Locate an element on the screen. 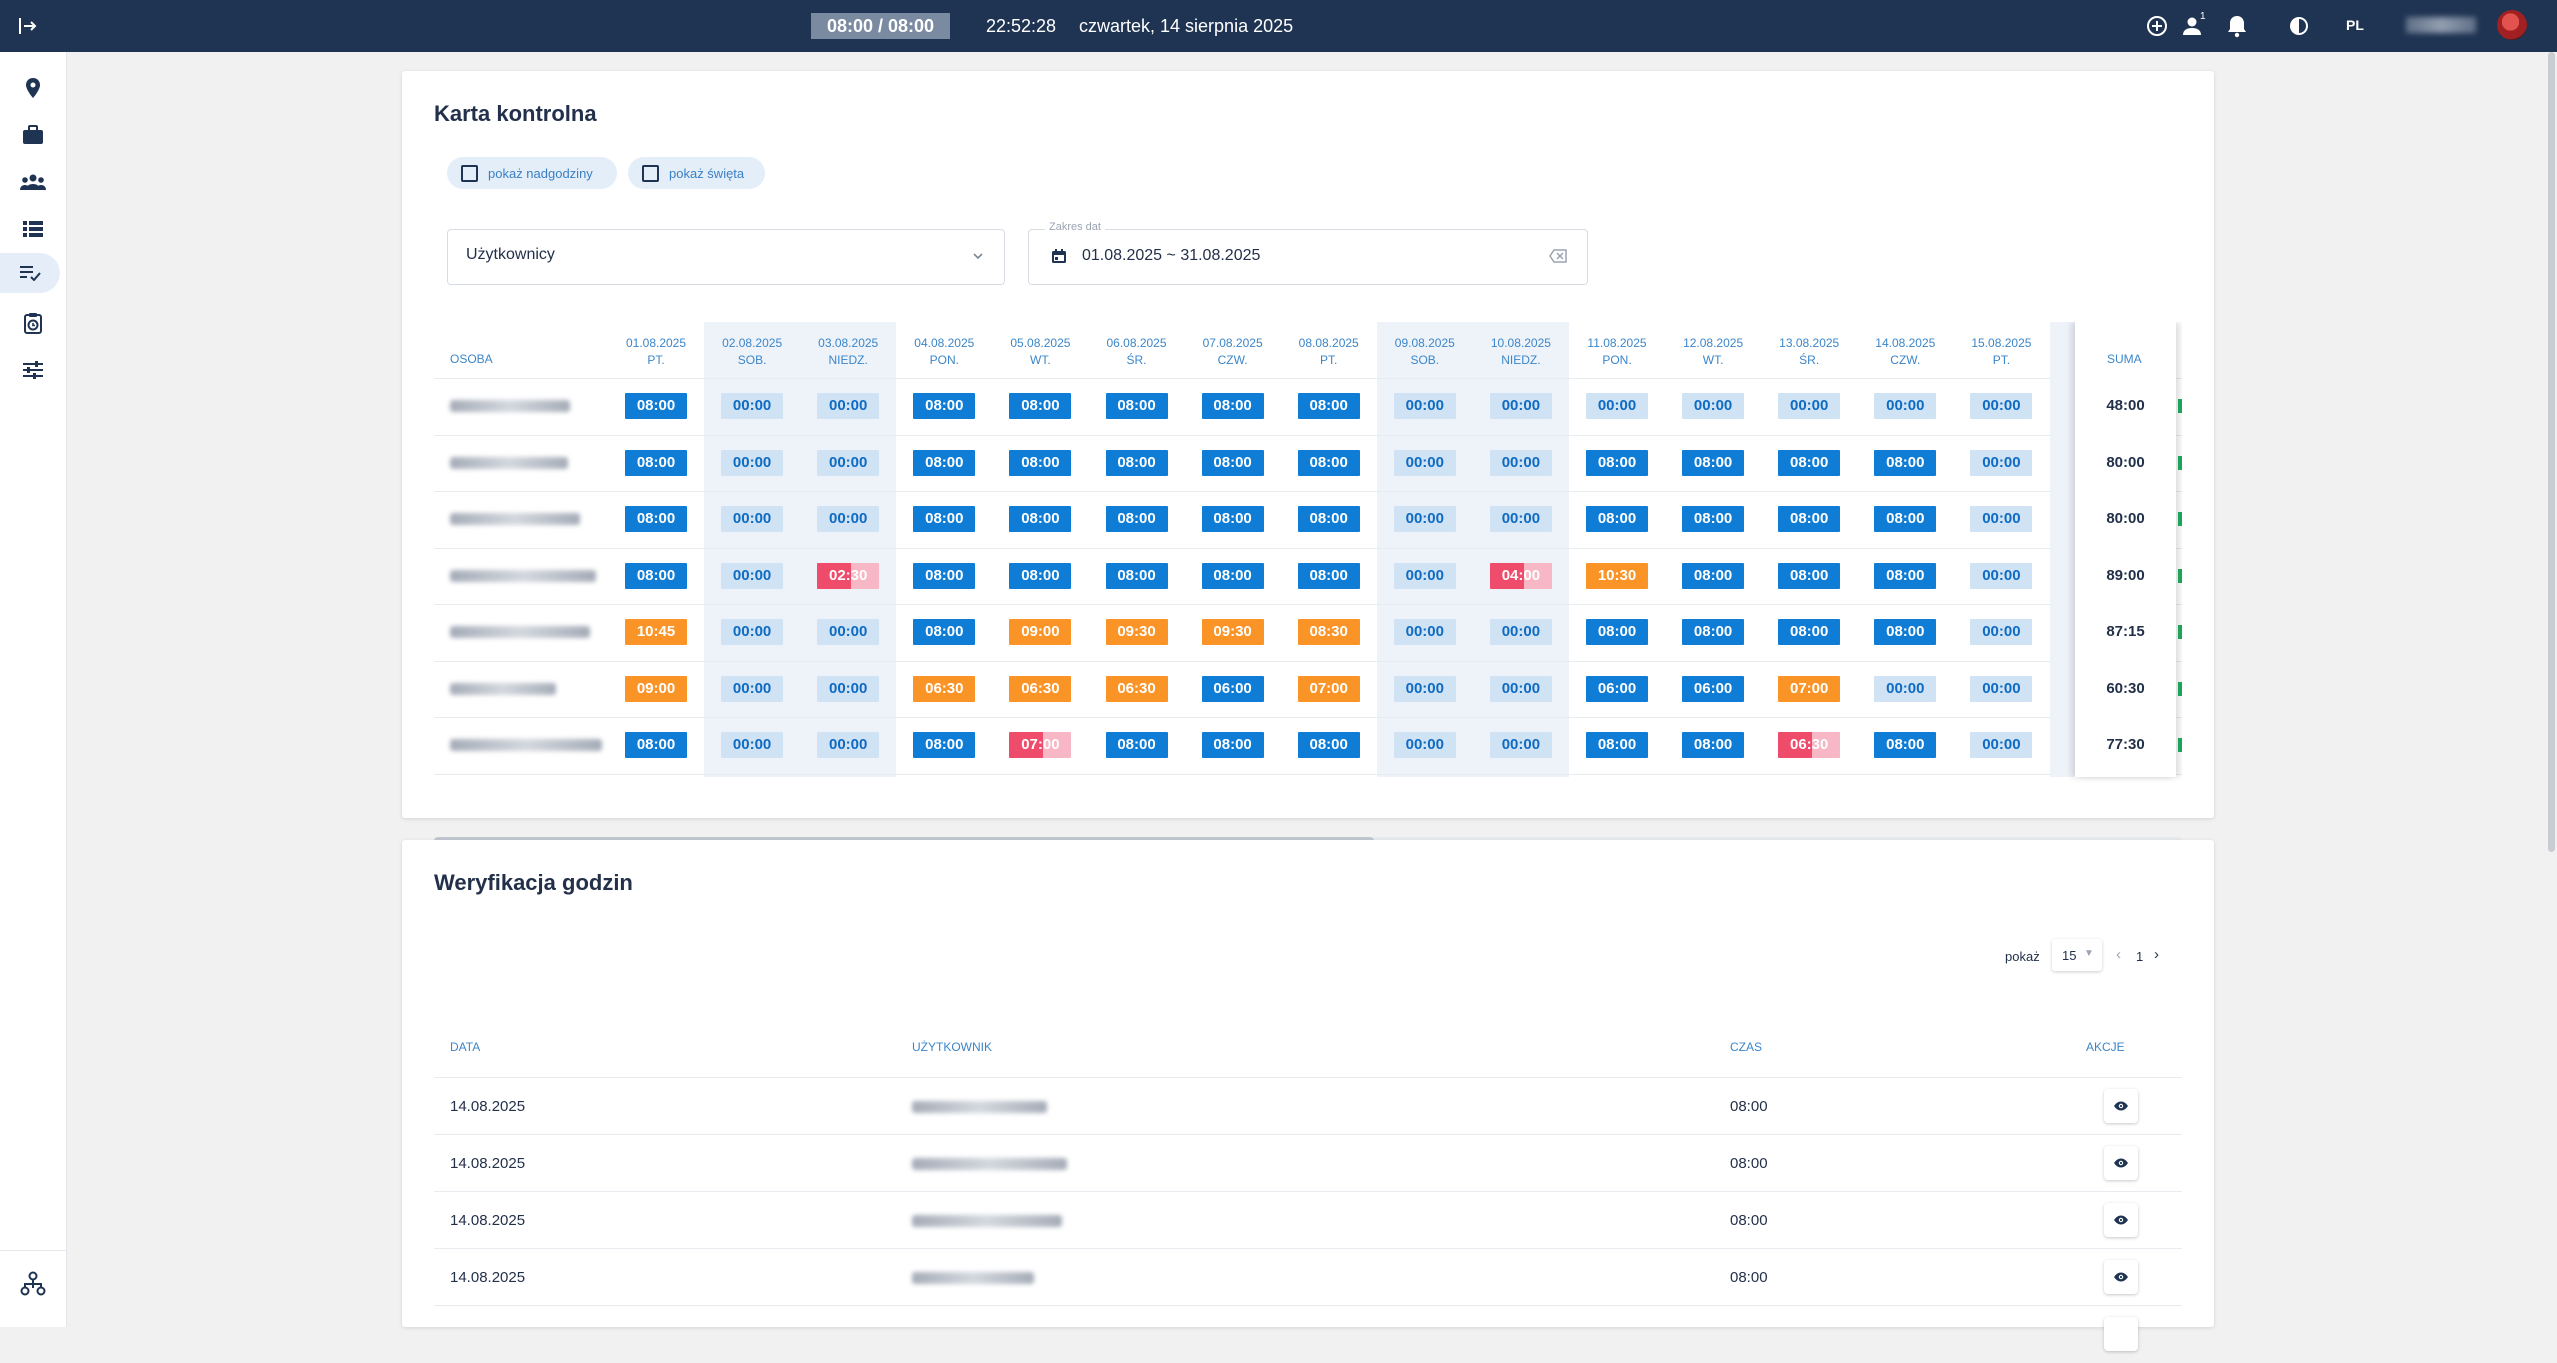 The image size is (2557, 1363). brightness-icon is located at coordinates (2299, 26).